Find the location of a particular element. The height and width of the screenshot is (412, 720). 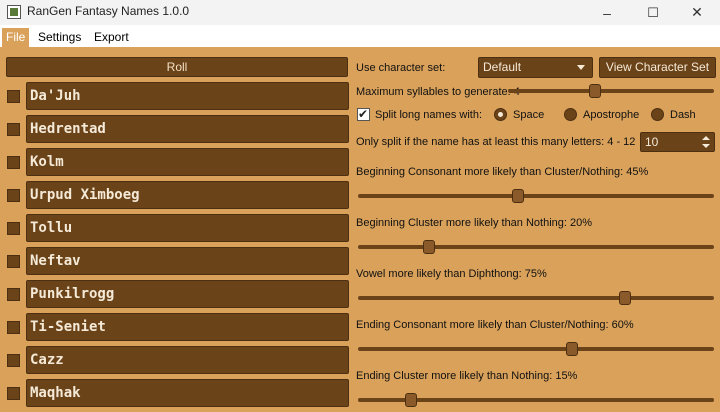

name-field: Da'Juh is located at coordinates (187, 96).